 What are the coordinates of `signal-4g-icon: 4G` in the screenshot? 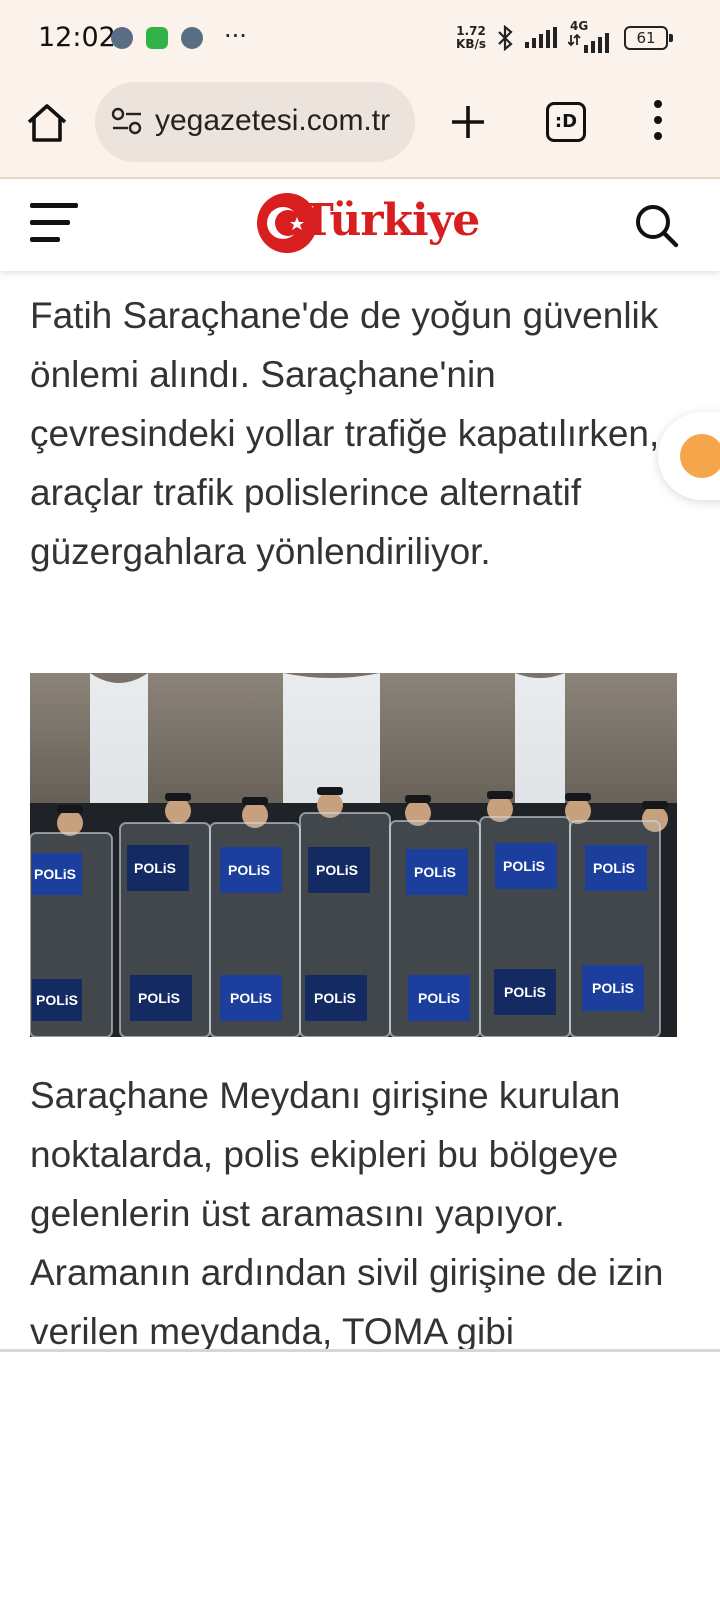 It's located at (591, 36).